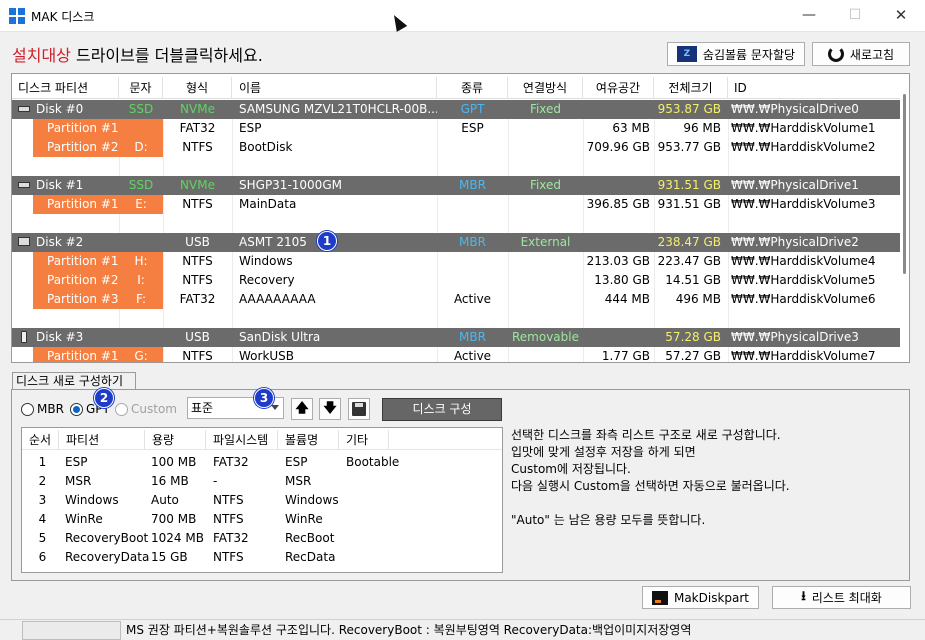 The width and height of the screenshot is (925, 640). What do you see at coordinates (646, 435) in the screenshot?
I see `description-line: 선택한 디스크를 좌측 리스트 구조로 새로 구성합니다.` at bounding box center [646, 435].